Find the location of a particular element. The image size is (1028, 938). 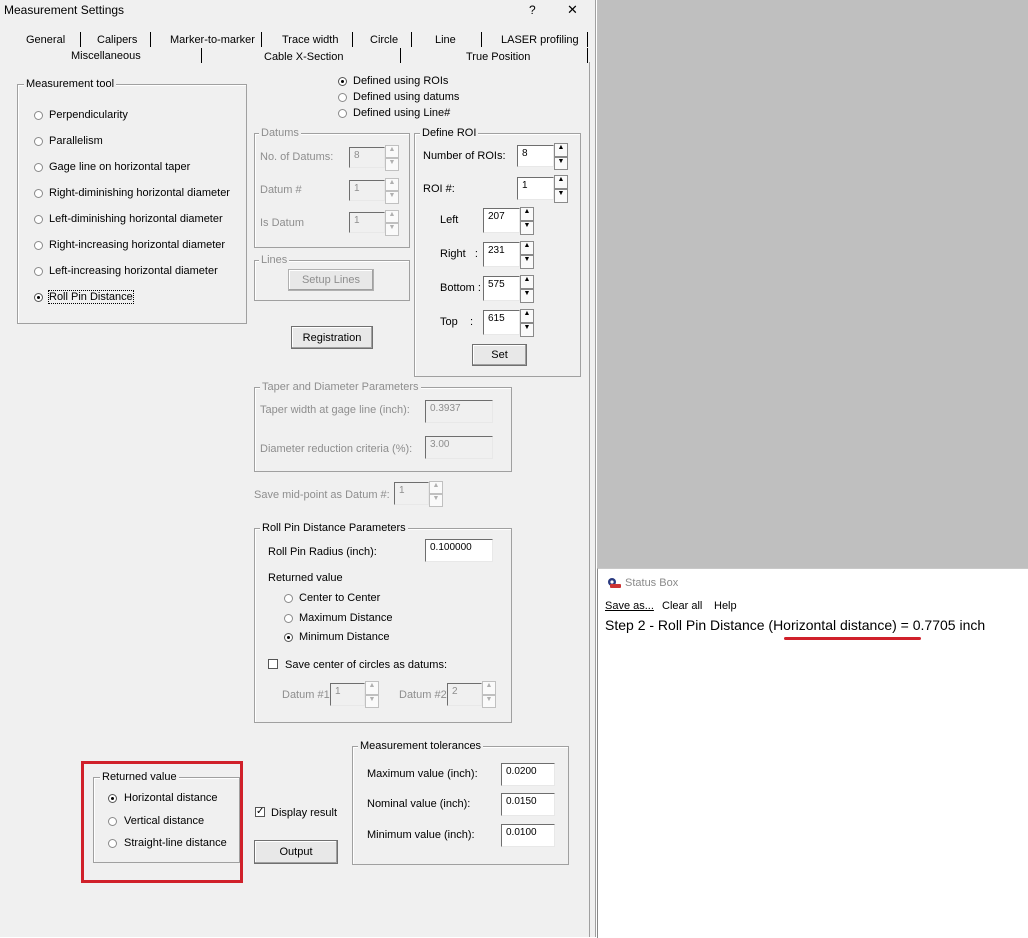

definition-option-label: Defined using datums is located at coordinates (406, 97).